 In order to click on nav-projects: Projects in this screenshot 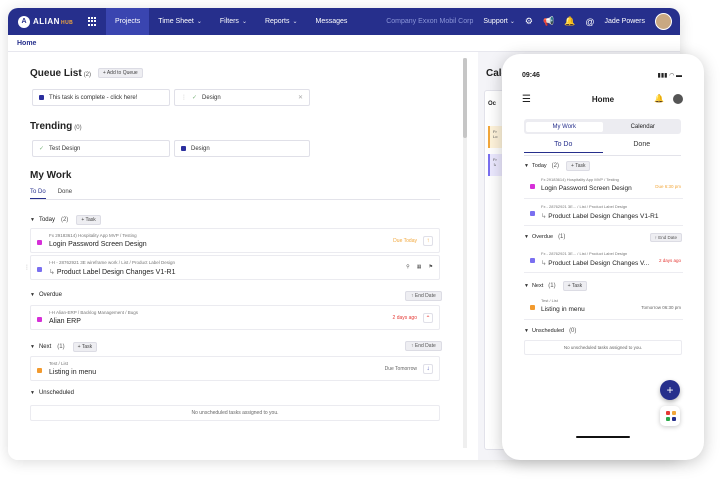, I will do `click(128, 21)`.